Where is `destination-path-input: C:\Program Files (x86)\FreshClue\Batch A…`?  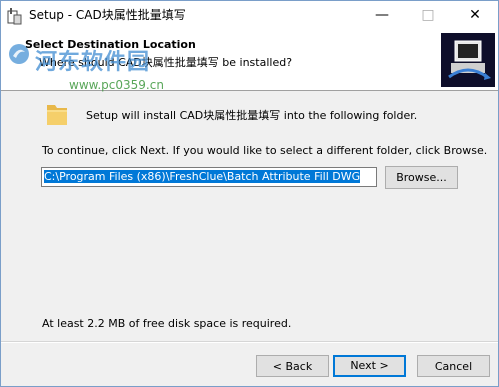 destination-path-input: C:\Program Files (x86)\FreshClue\Batch A… is located at coordinates (209, 177).